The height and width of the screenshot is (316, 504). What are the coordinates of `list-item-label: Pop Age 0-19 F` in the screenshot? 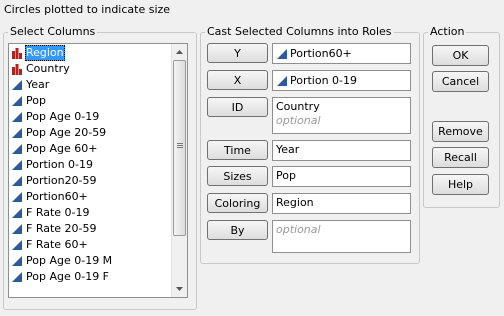 It's located at (68, 276).